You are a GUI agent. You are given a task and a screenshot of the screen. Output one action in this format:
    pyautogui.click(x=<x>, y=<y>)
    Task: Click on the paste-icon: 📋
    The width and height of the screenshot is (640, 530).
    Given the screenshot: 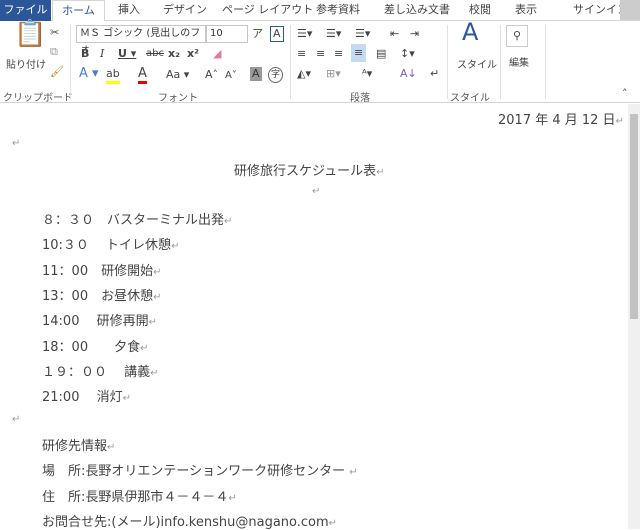 What is the action you would take?
    pyautogui.click(x=30, y=34)
    